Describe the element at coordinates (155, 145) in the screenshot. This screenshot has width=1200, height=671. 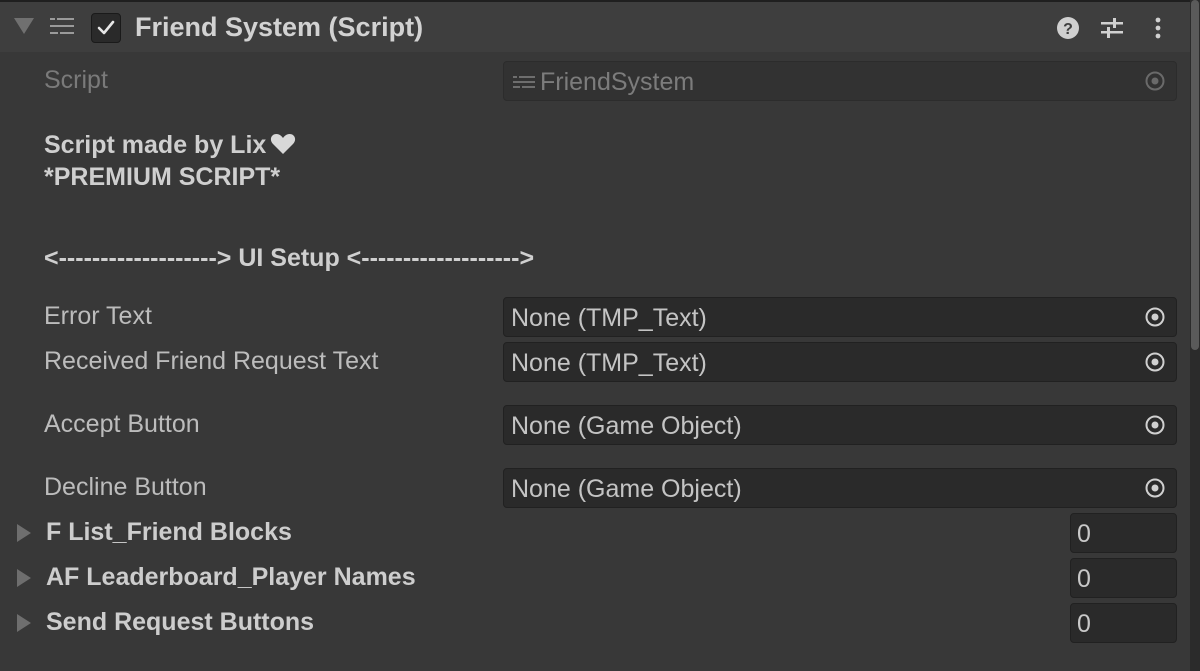
I see `author-line: Script made by Lix` at that location.